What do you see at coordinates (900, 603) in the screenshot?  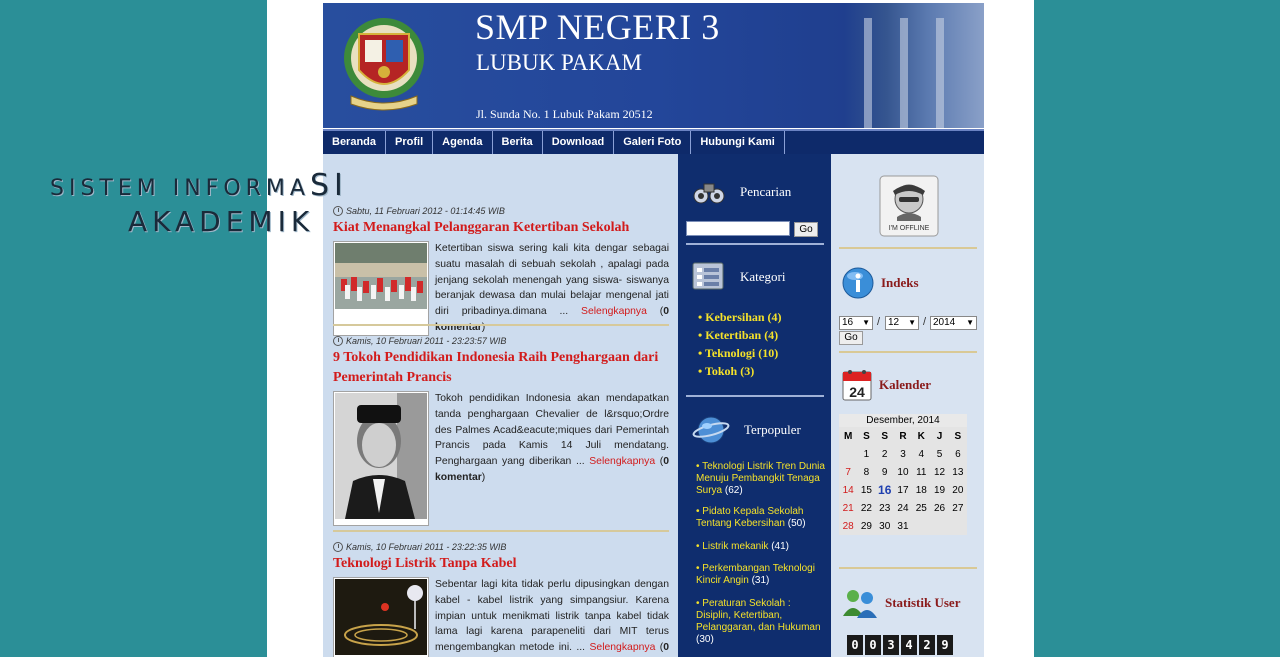 I see `statistik-heading: Statistik User` at bounding box center [900, 603].